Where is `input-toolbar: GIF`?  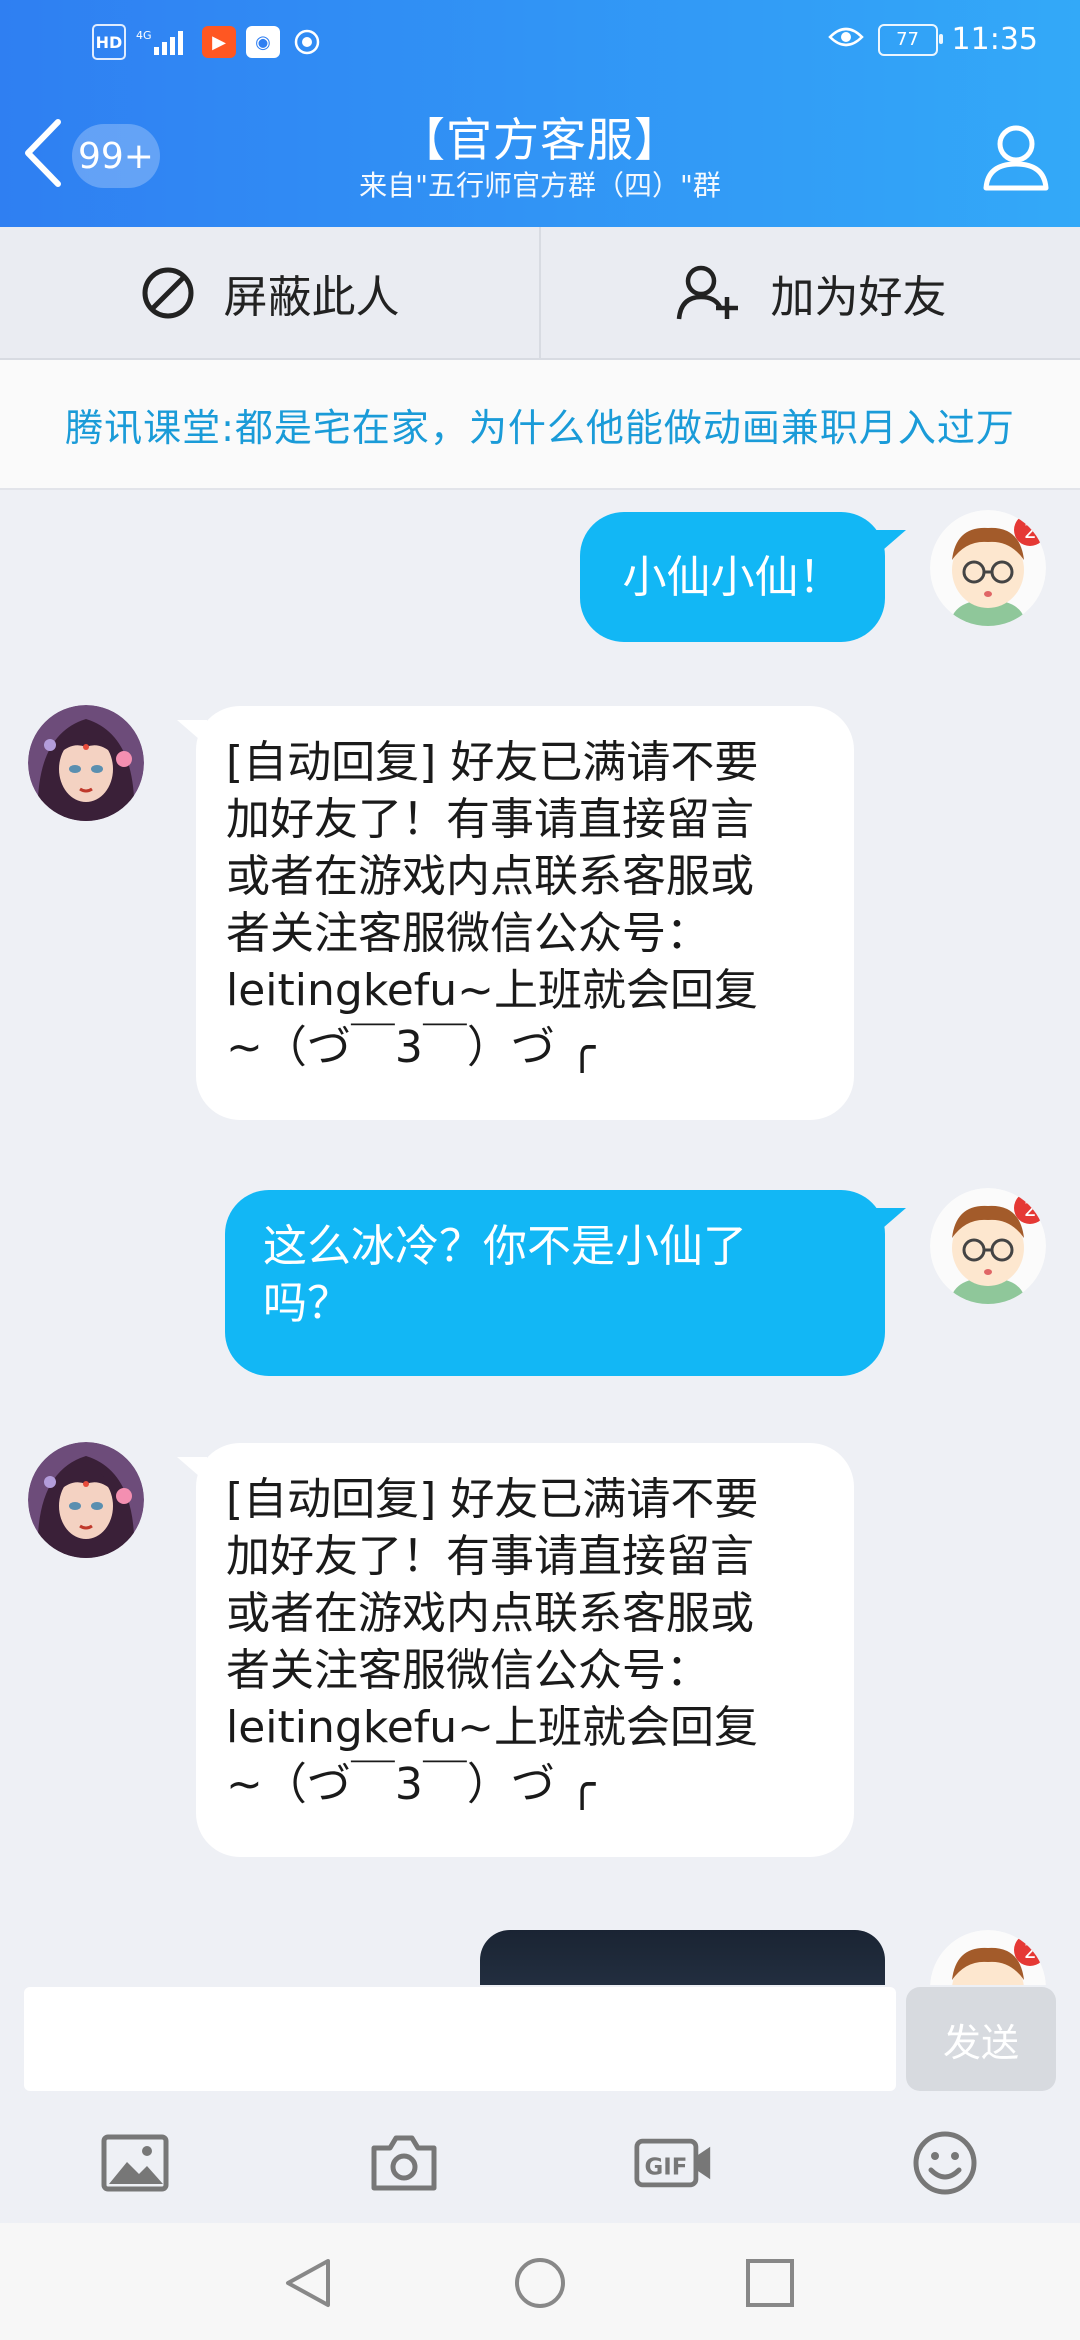 input-toolbar: GIF is located at coordinates (540, 2164).